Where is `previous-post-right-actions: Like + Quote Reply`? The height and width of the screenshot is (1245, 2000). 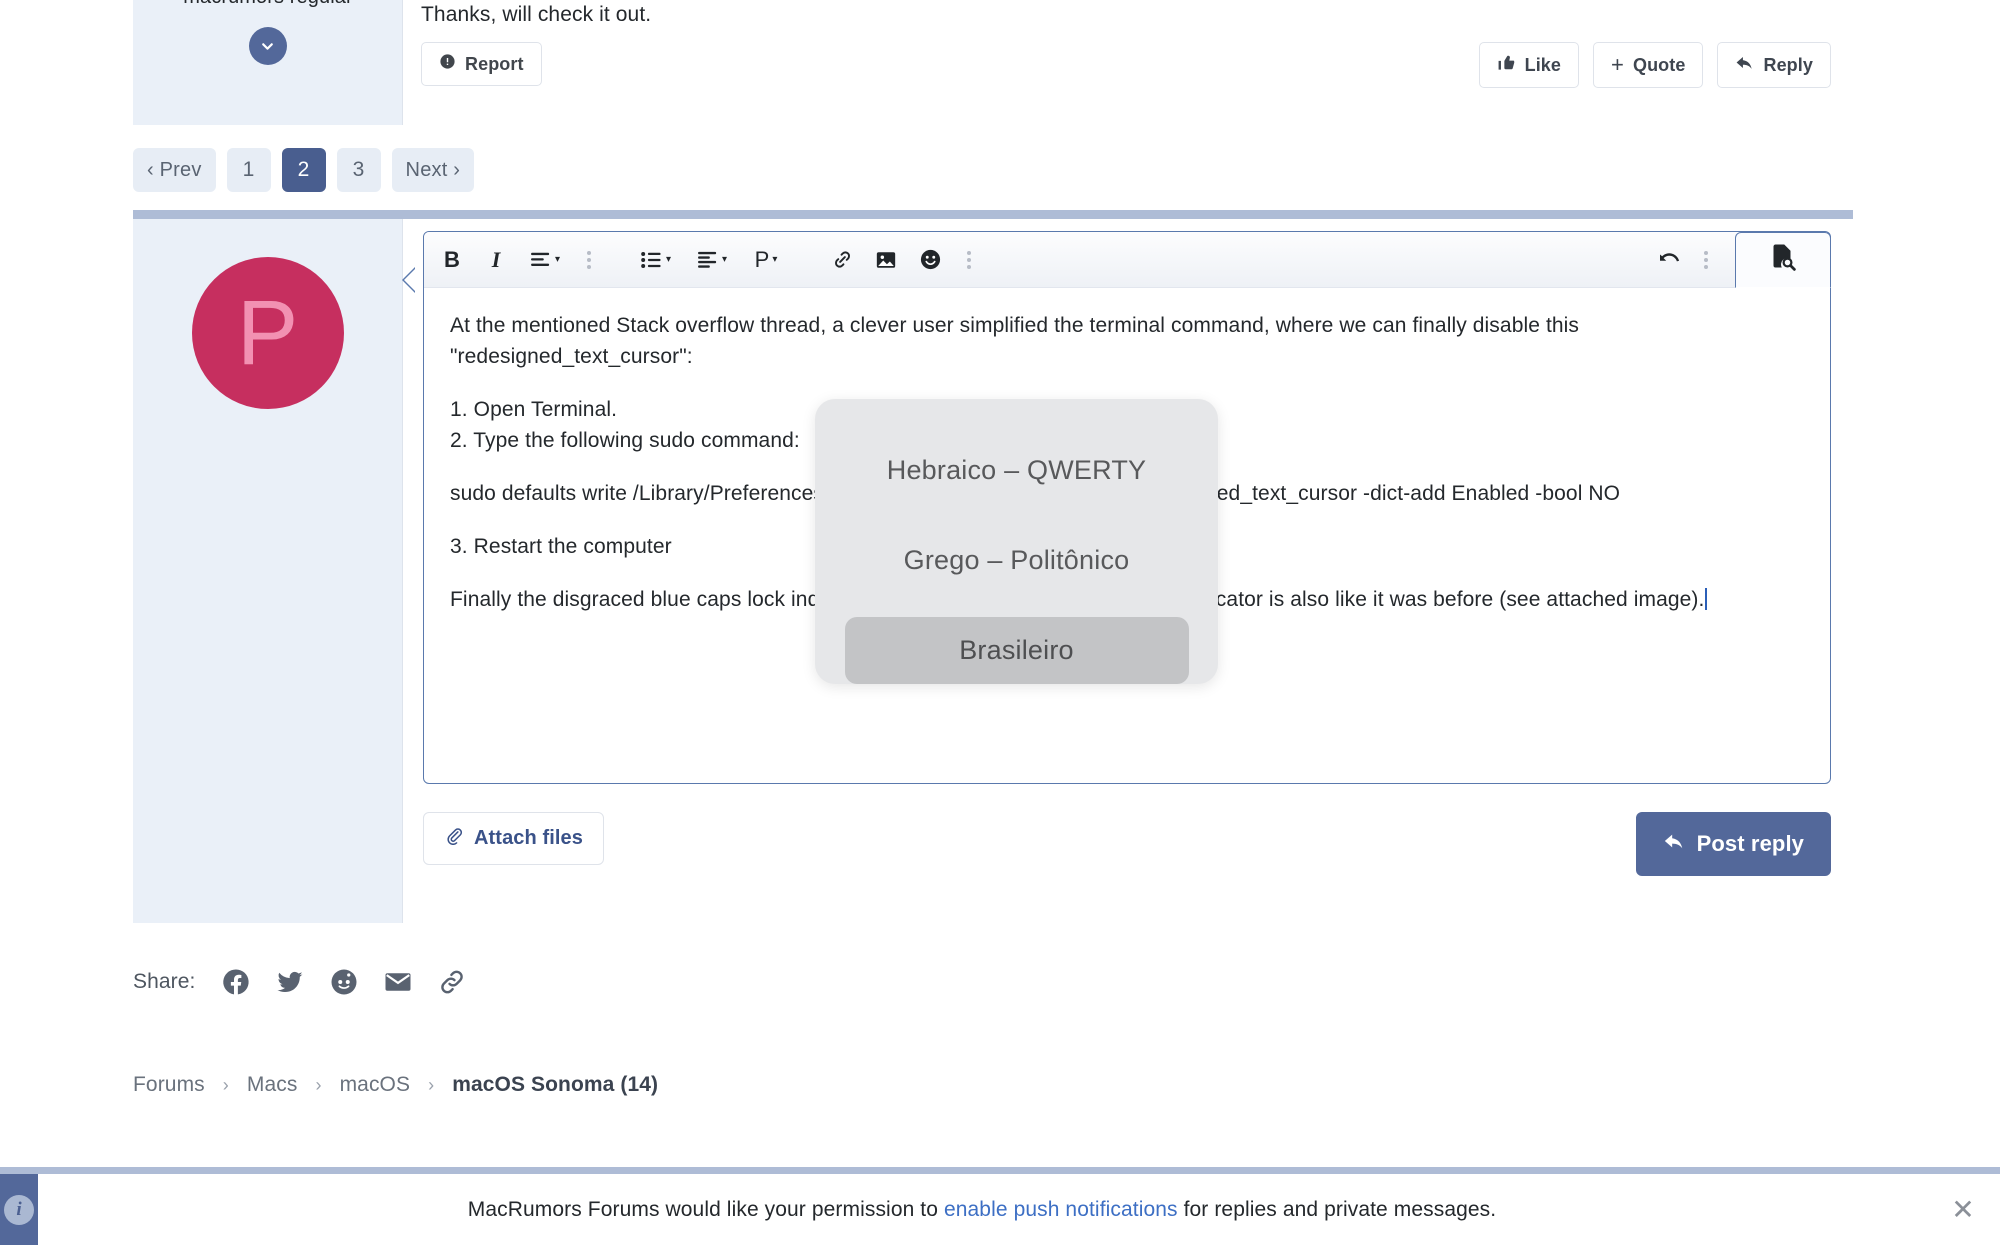
previous-post-right-actions: Like + Quote Reply is located at coordinates (1654, 65).